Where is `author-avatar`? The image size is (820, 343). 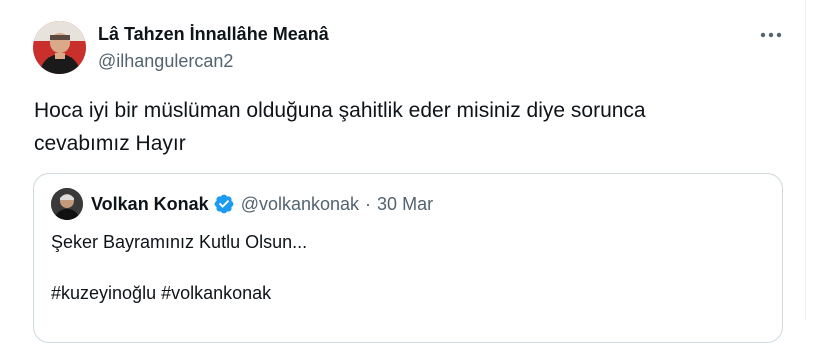
author-avatar is located at coordinates (59, 47).